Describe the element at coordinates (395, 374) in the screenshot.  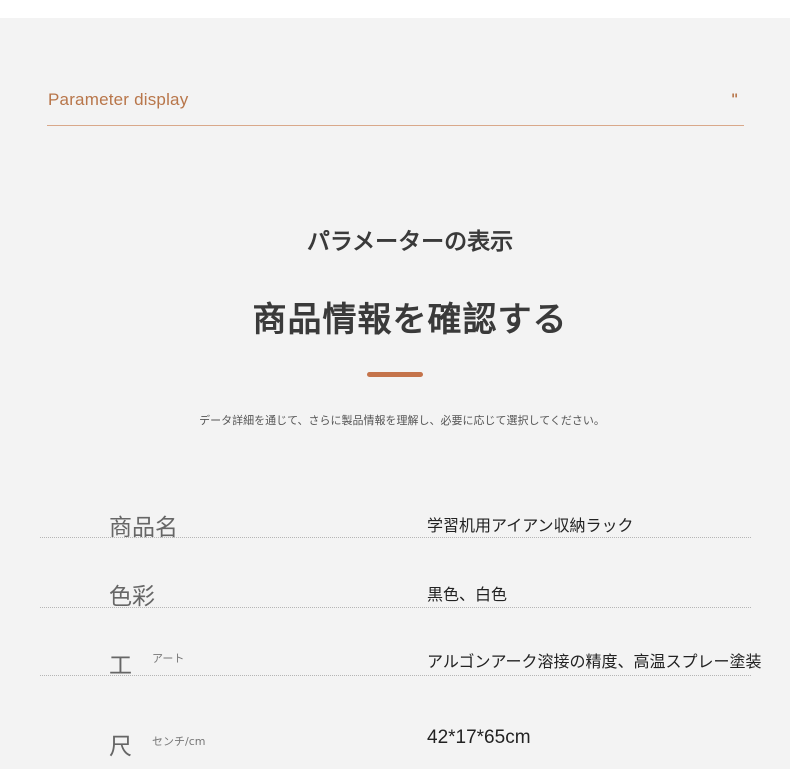
I see `accent-bar` at that location.